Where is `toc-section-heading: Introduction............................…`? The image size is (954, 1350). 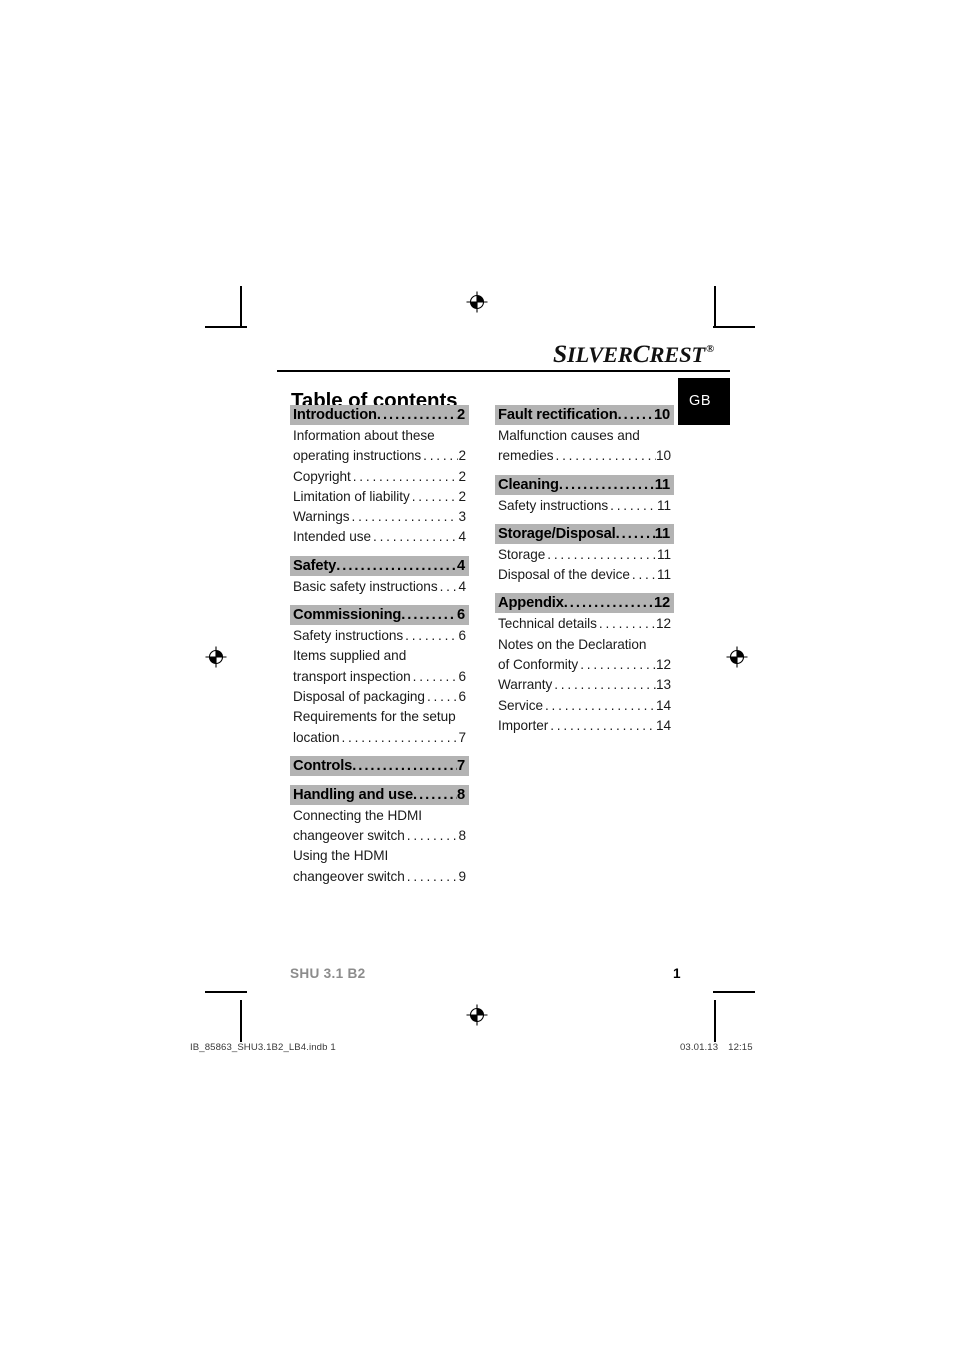
toc-section-heading: Introduction............................… is located at coordinates (379, 415).